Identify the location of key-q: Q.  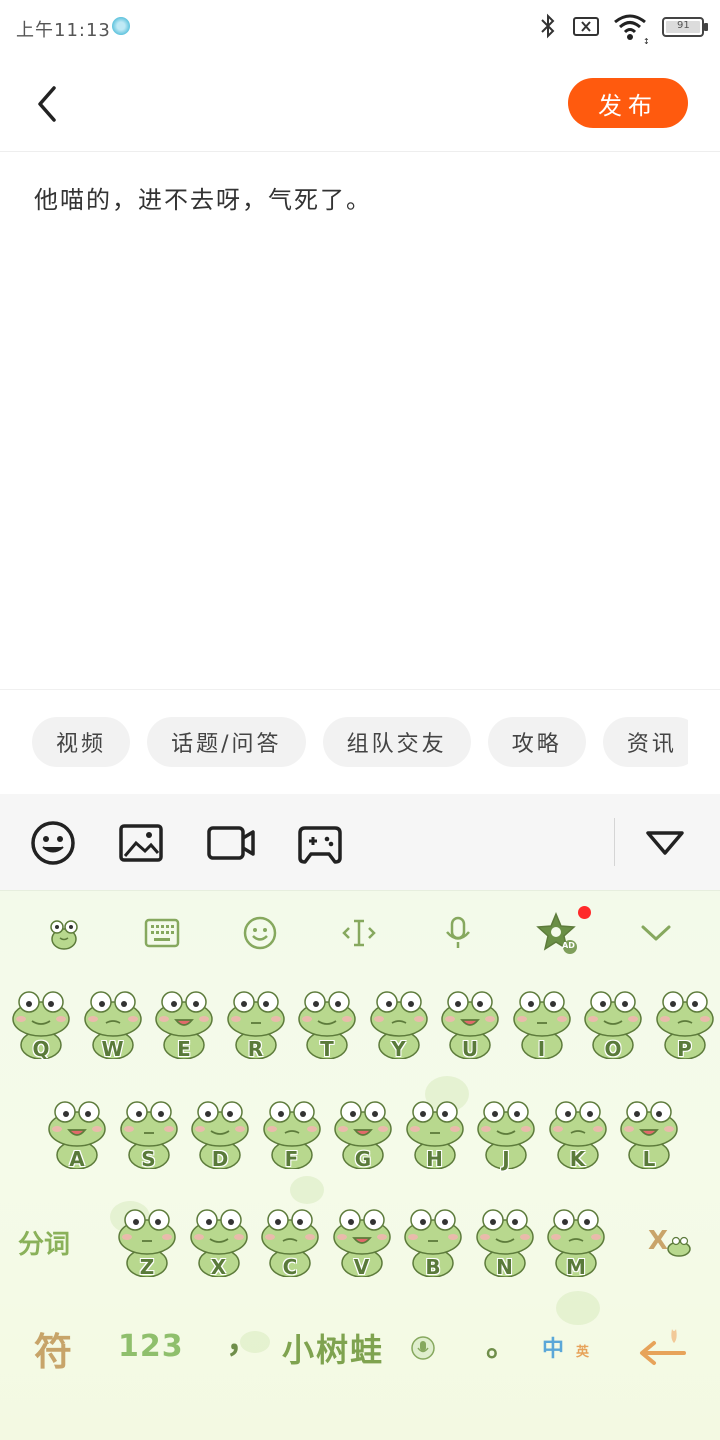
(41, 1022).